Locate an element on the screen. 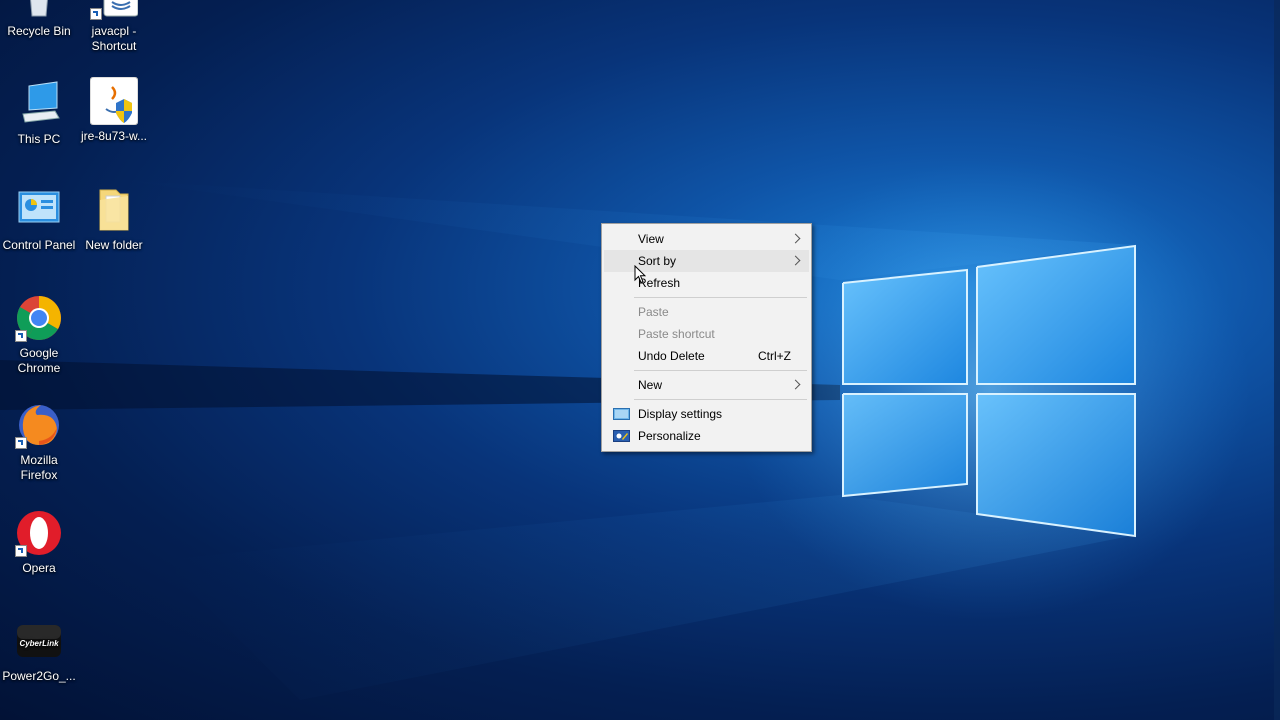 This screenshot has width=1280, height=720. desktop-icon-label: Opera is located at coordinates (39, 568).